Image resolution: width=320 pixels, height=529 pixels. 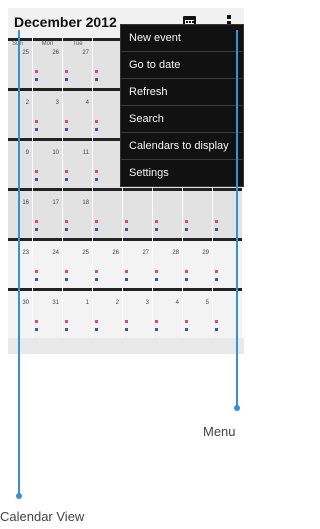 What do you see at coordinates (167, 263) in the screenshot?
I see `calendar-day-cell: 28` at bounding box center [167, 263].